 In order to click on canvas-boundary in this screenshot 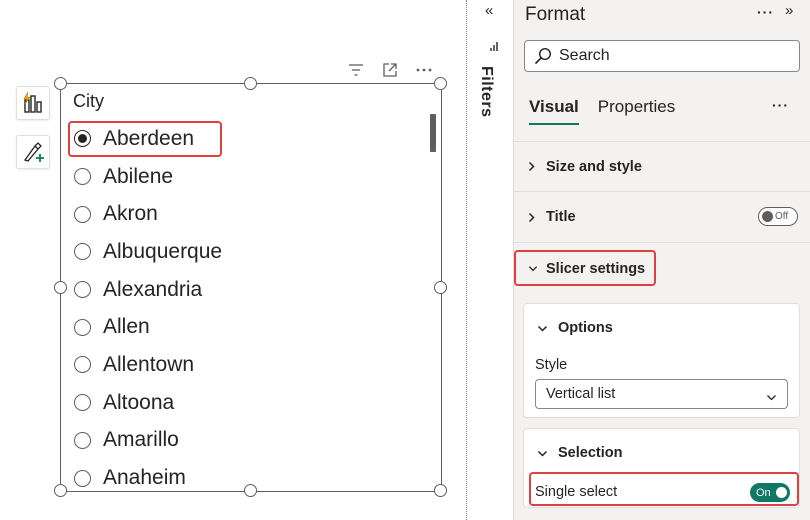, I will do `click(466, 260)`.